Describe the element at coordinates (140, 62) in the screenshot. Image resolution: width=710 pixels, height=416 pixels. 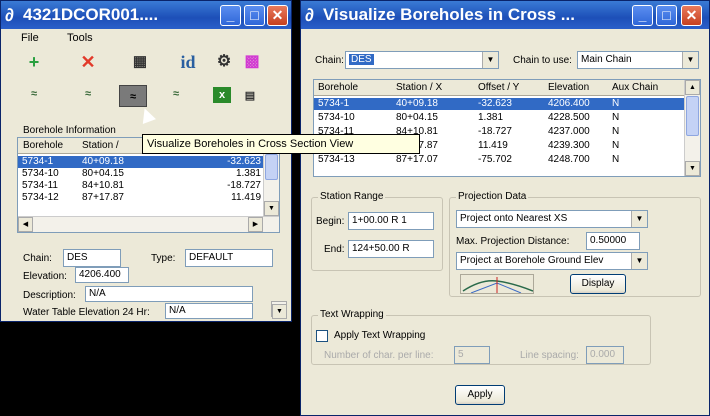
I see `document-icon: ▦` at that location.